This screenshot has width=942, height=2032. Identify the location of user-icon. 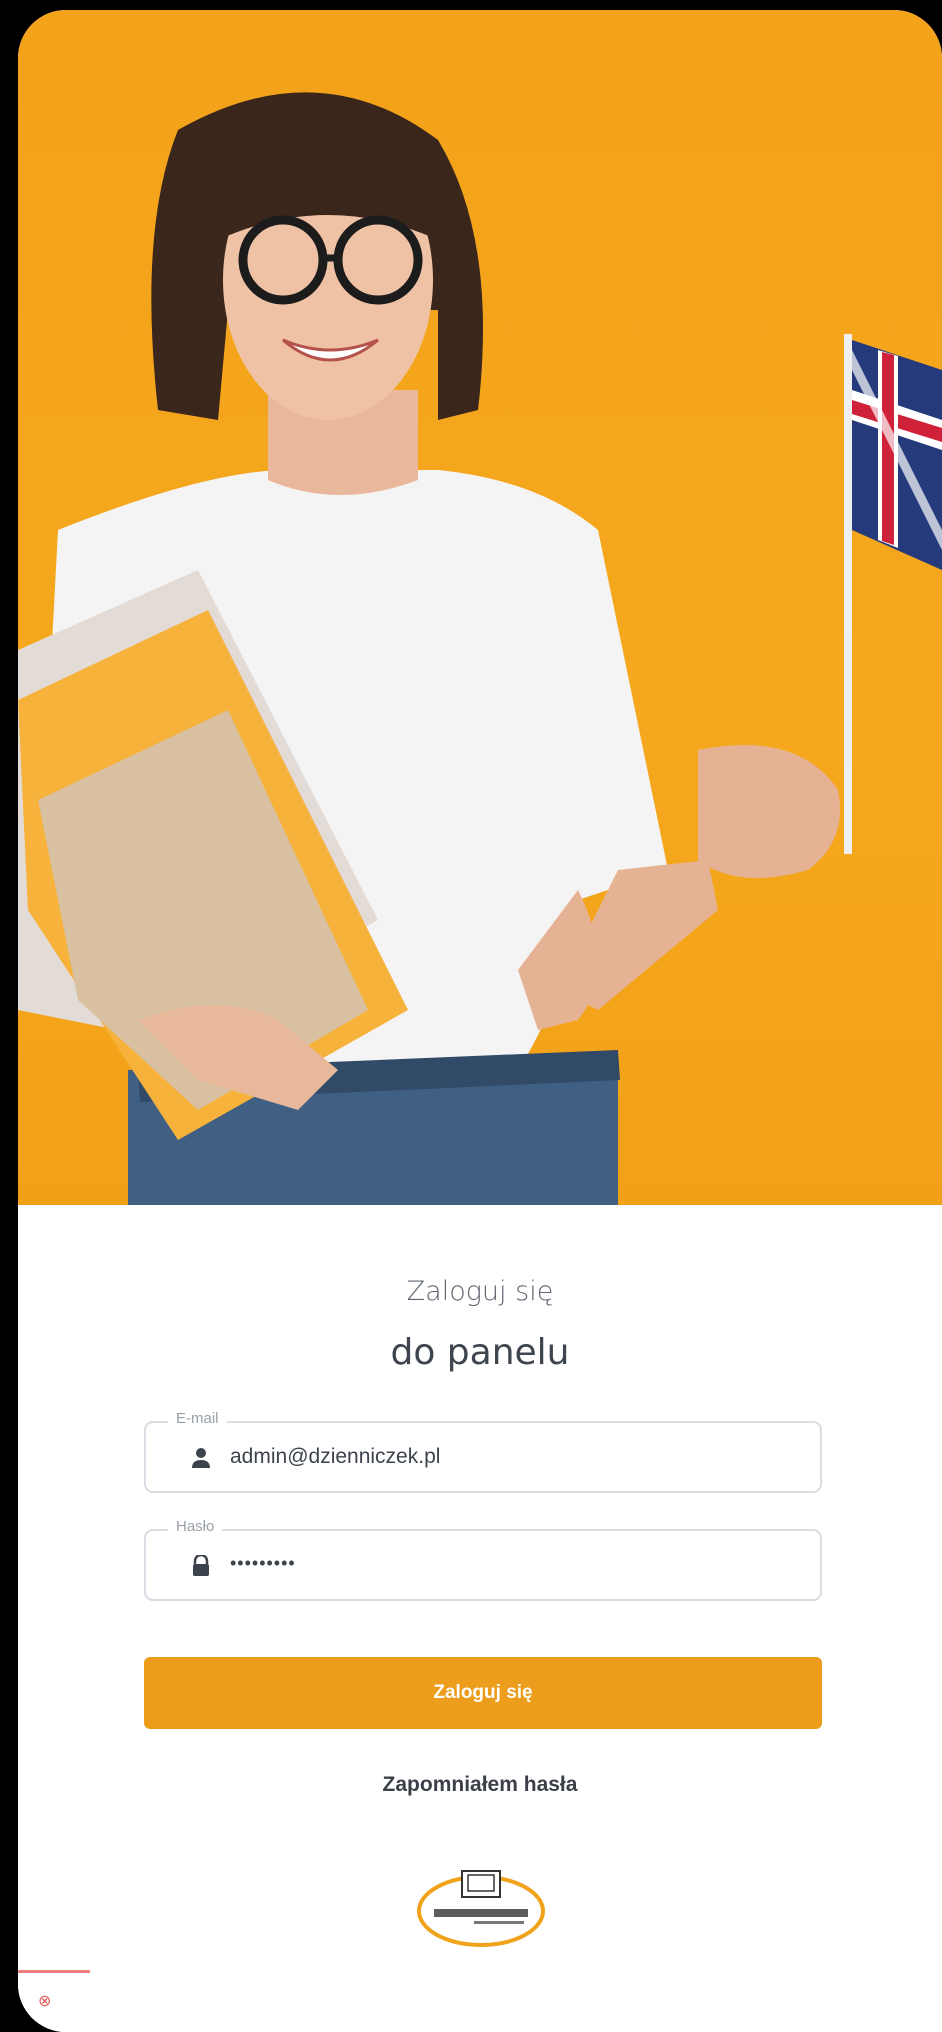
(201, 1458).